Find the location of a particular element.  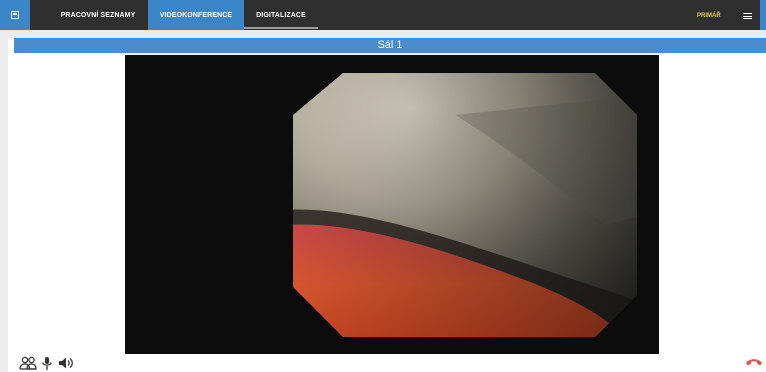

tab-worklists: PRACOVNÍ SEZNAMY is located at coordinates (98, 15).